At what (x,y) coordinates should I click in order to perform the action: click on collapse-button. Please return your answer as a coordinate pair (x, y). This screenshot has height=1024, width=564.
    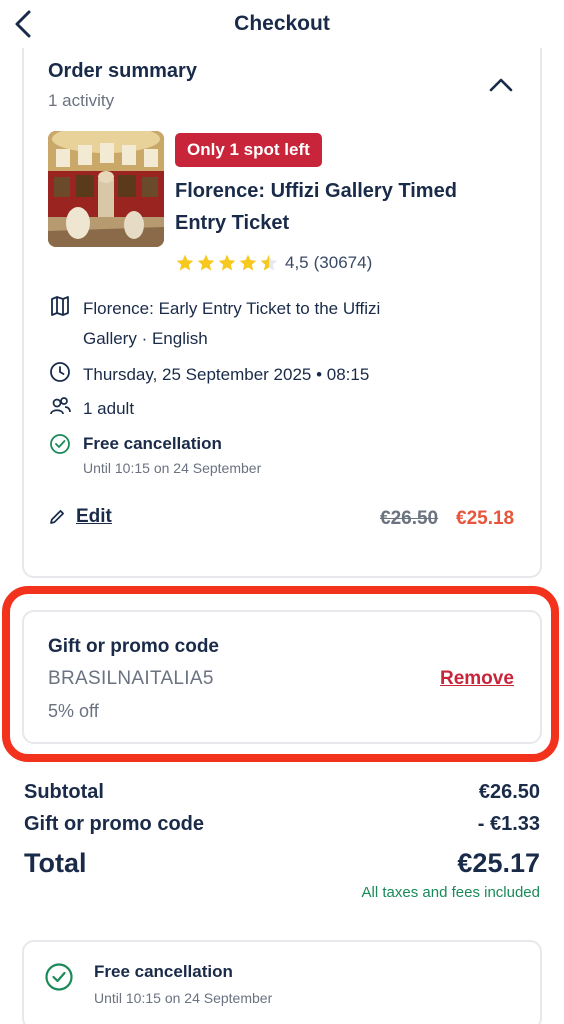
    Looking at the image, I should click on (501, 85).